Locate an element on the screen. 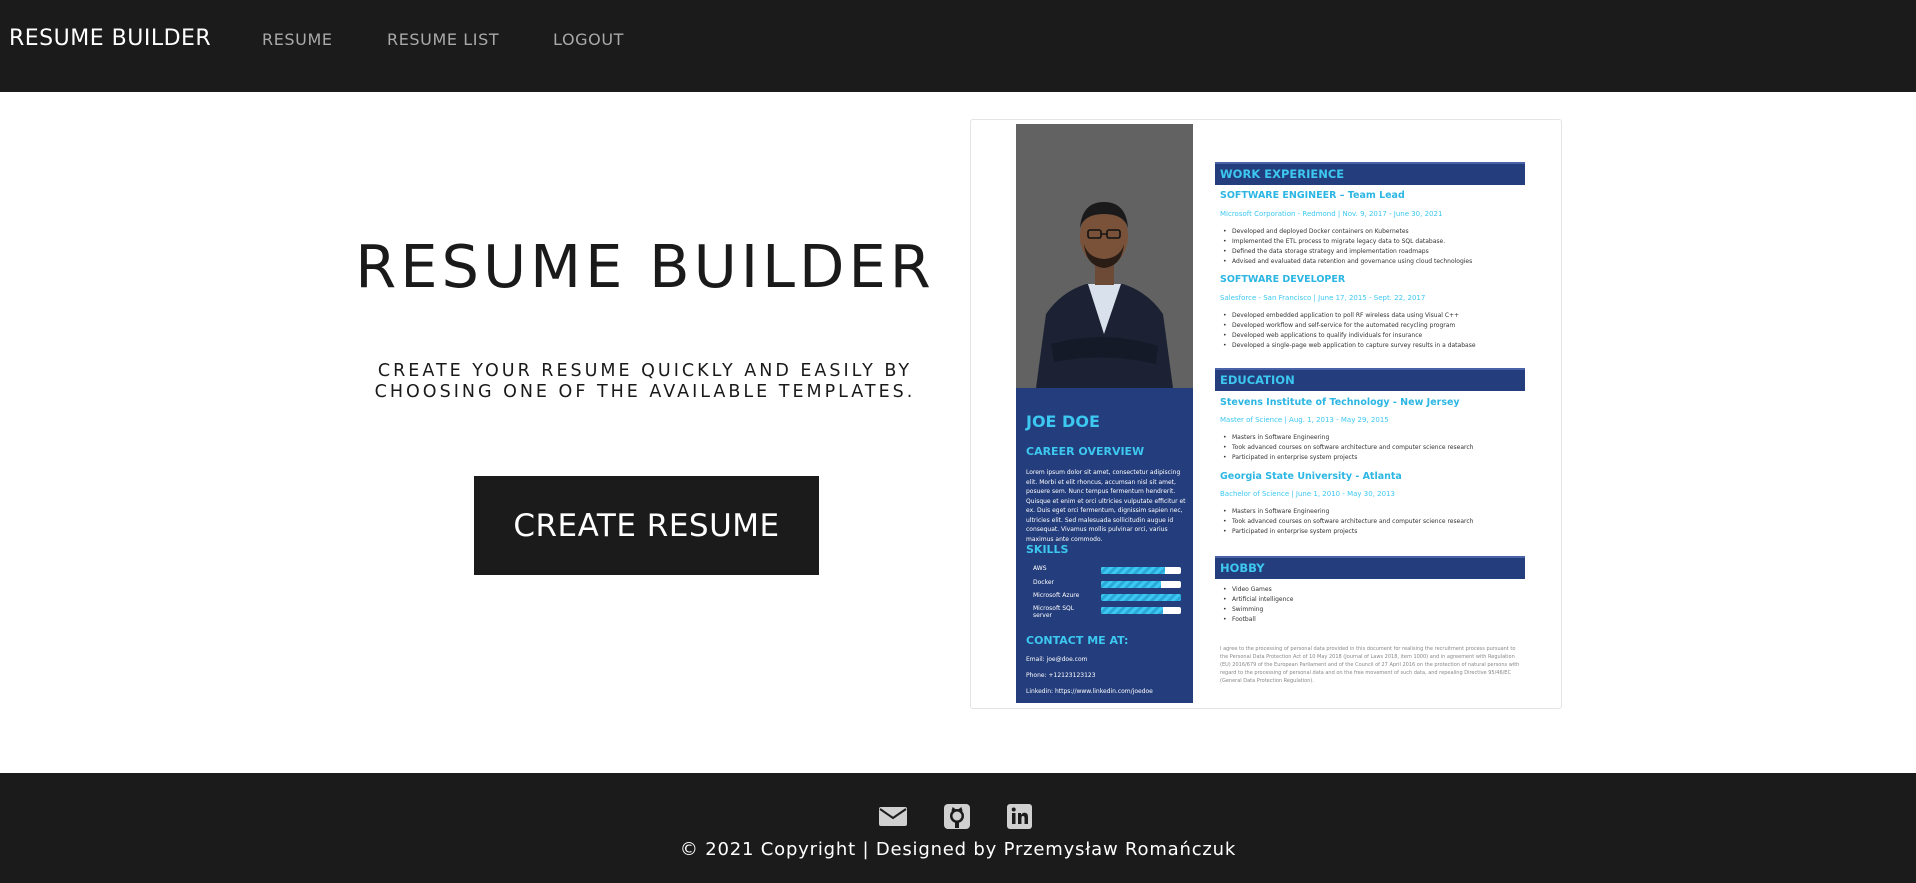 Image resolution: width=1916 pixels, height=883 pixels. skill-name: Microsoft SQL server is located at coordinates (1054, 612).